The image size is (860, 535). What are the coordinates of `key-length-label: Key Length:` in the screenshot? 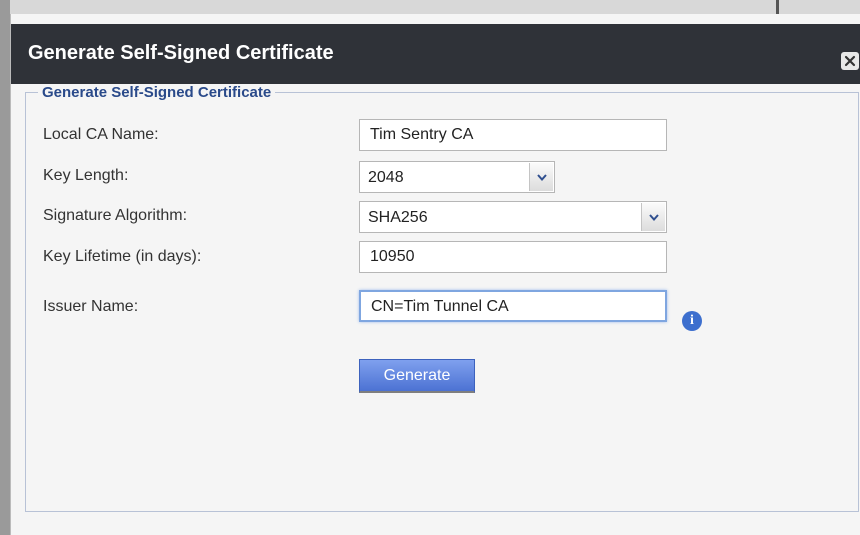 It's located at (86, 175).